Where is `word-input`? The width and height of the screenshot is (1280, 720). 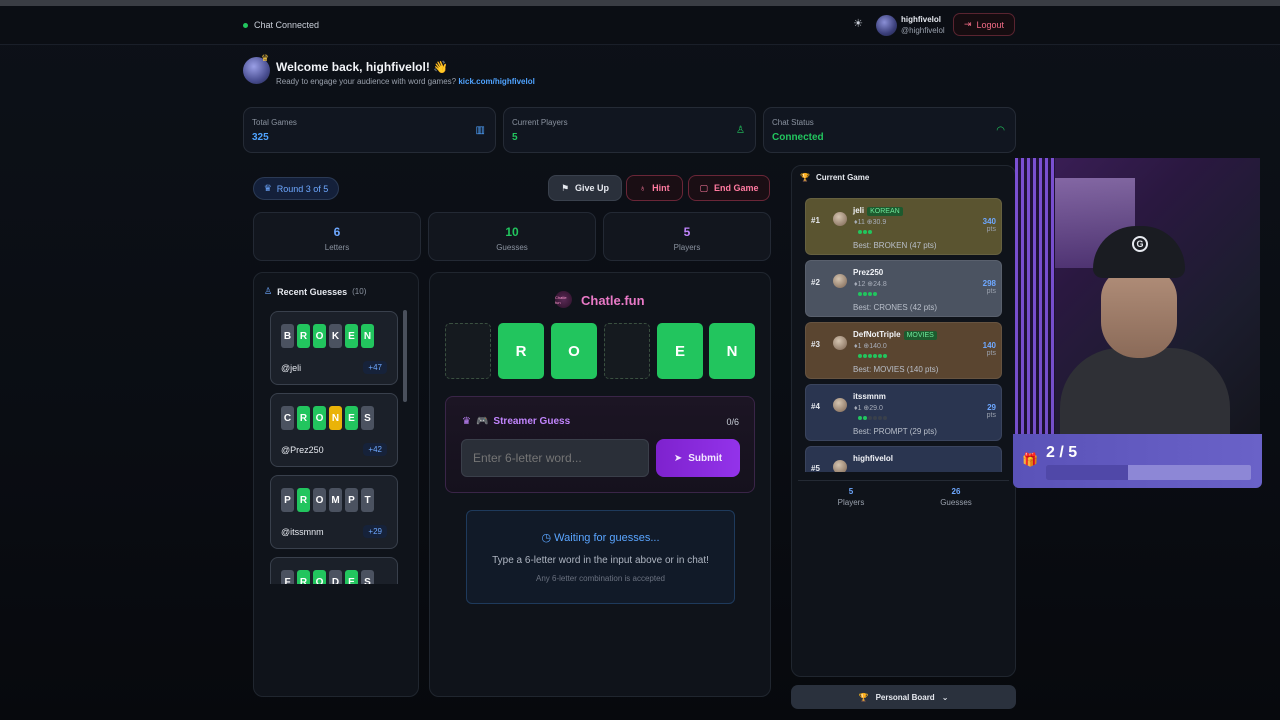 word-input is located at coordinates (555, 458).